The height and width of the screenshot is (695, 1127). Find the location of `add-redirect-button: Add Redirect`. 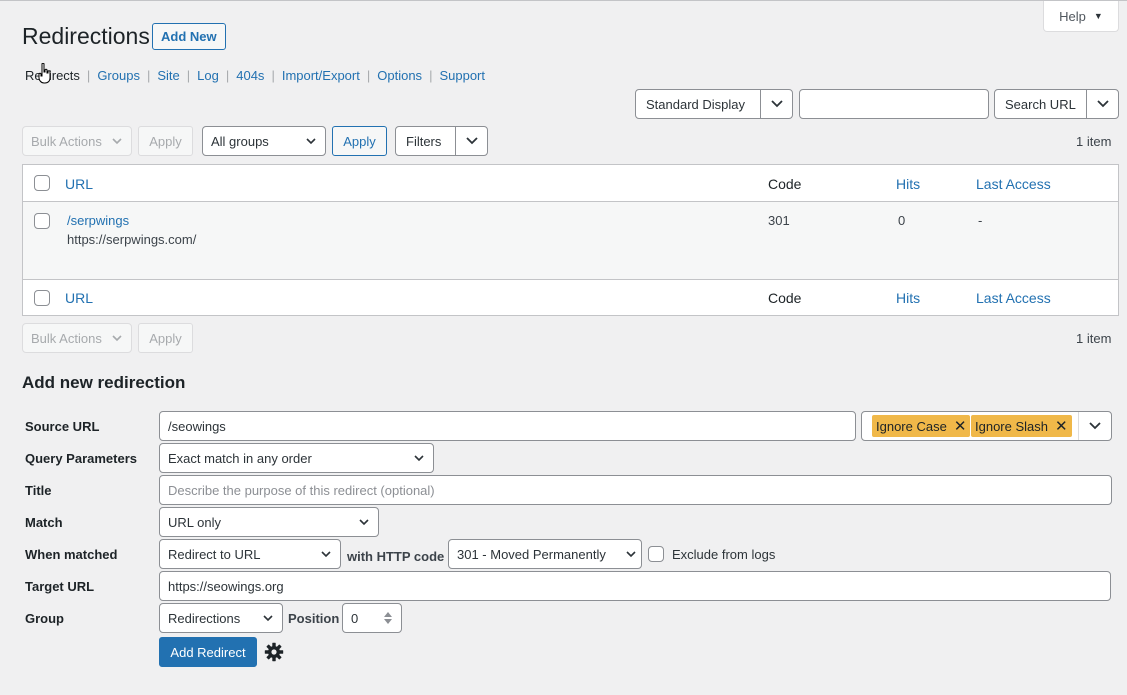

add-redirect-button: Add Redirect is located at coordinates (208, 652).